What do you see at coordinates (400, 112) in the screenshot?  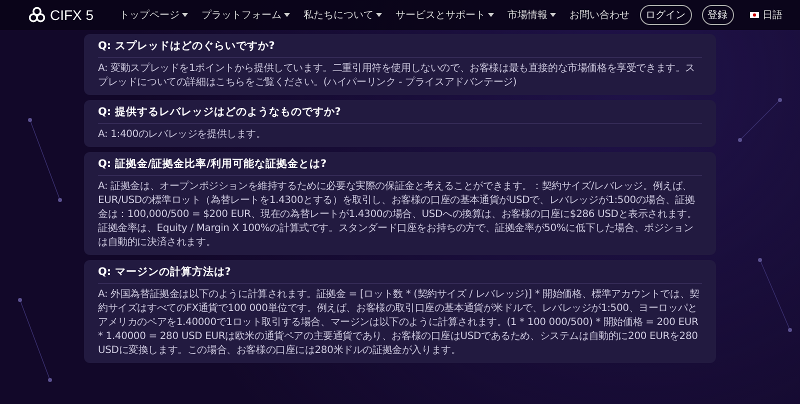 I see `faq-question: Q: 提供するレバレッジはどのようなものですか?` at bounding box center [400, 112].